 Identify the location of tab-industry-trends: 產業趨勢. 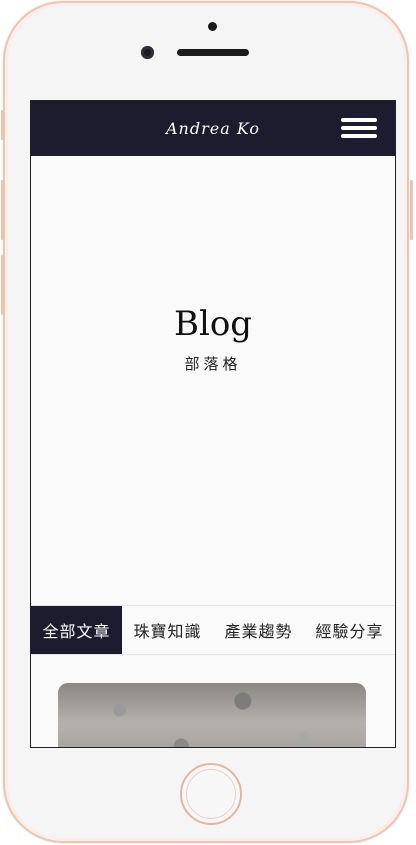
(258, 630).